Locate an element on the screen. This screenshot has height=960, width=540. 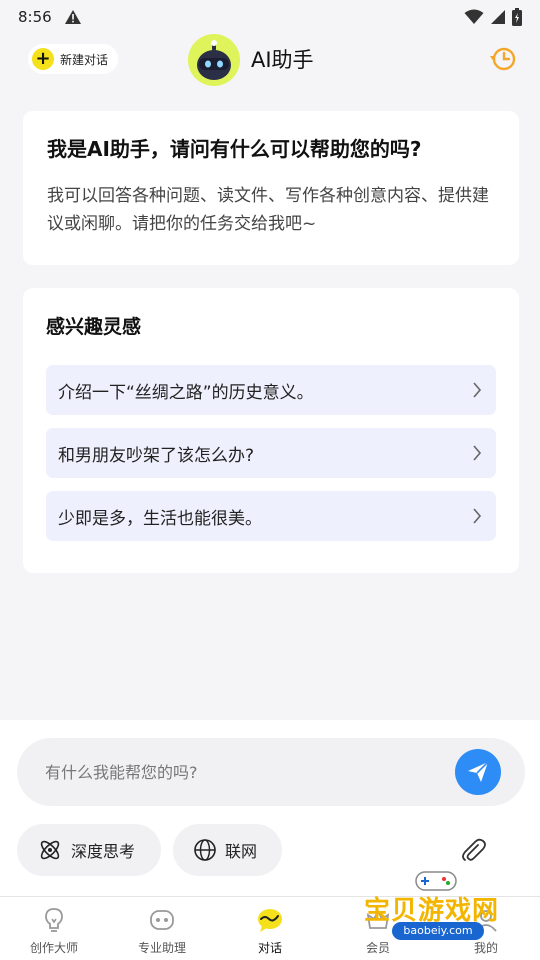
web-search-toggle: 联网 is located at coordinates (227, 850).